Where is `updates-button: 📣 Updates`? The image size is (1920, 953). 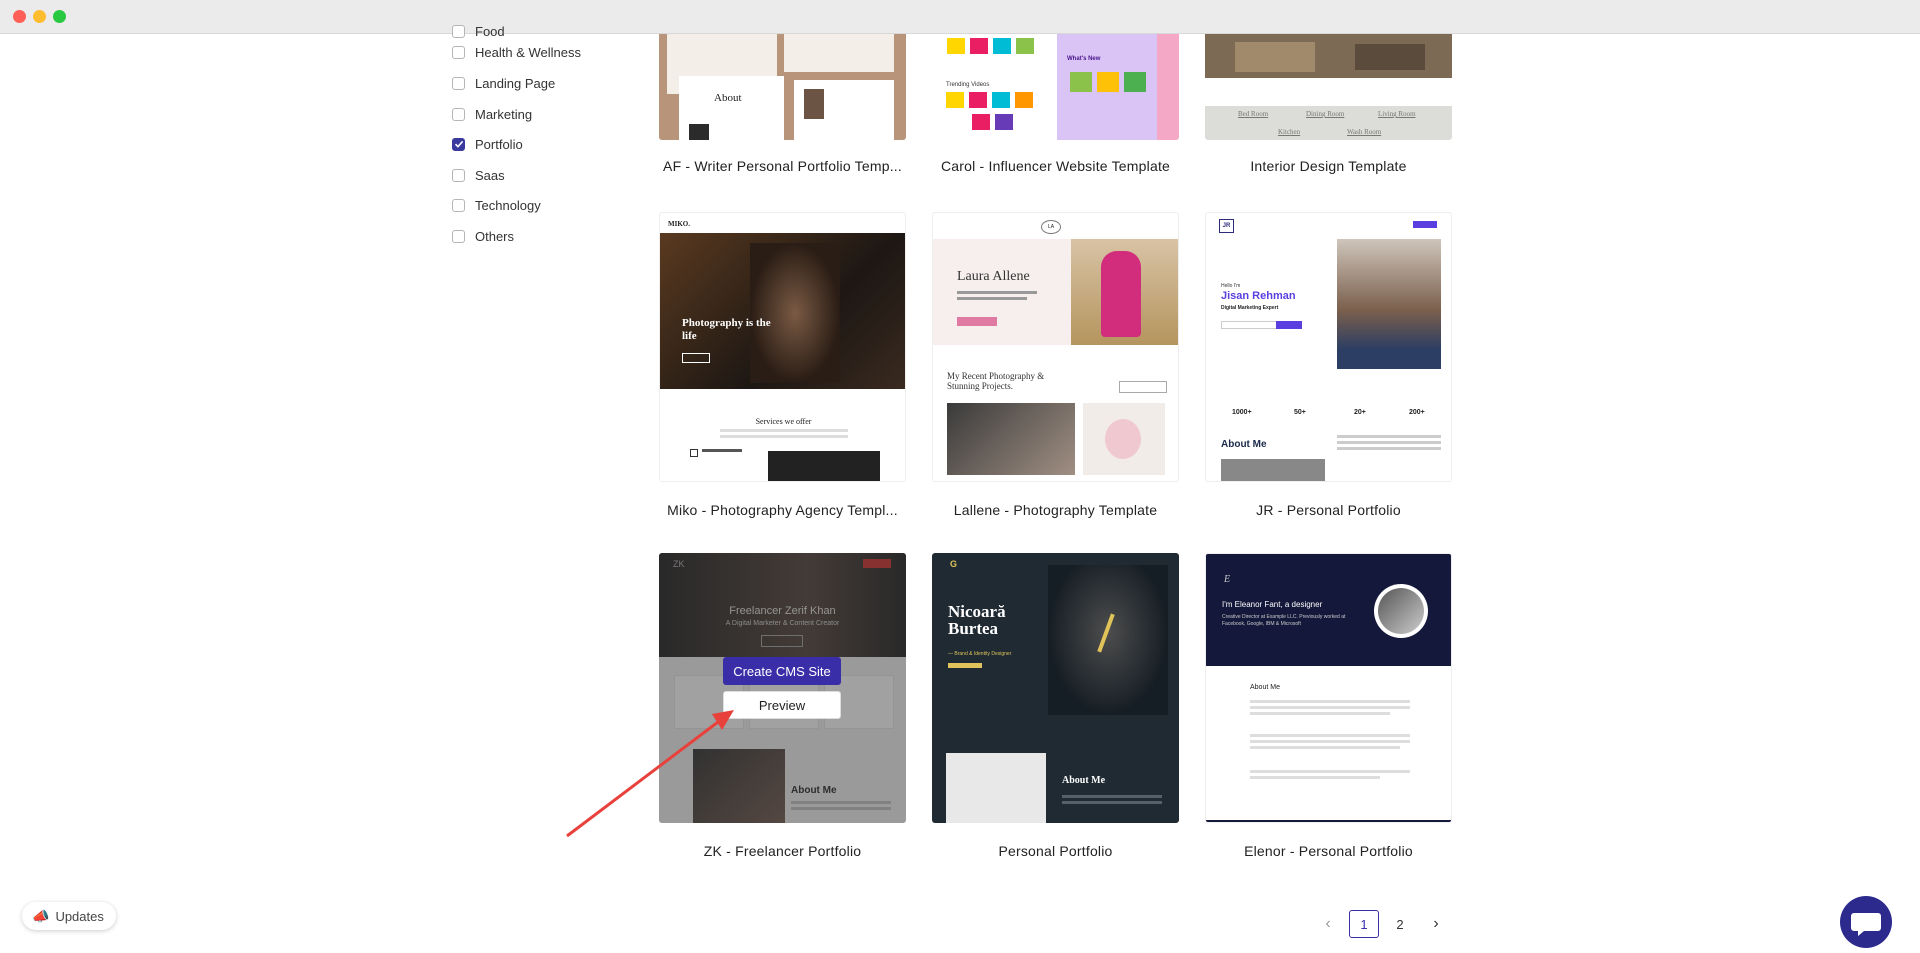
updates-button: 📣 Updates is located at coordinates (69, 916).